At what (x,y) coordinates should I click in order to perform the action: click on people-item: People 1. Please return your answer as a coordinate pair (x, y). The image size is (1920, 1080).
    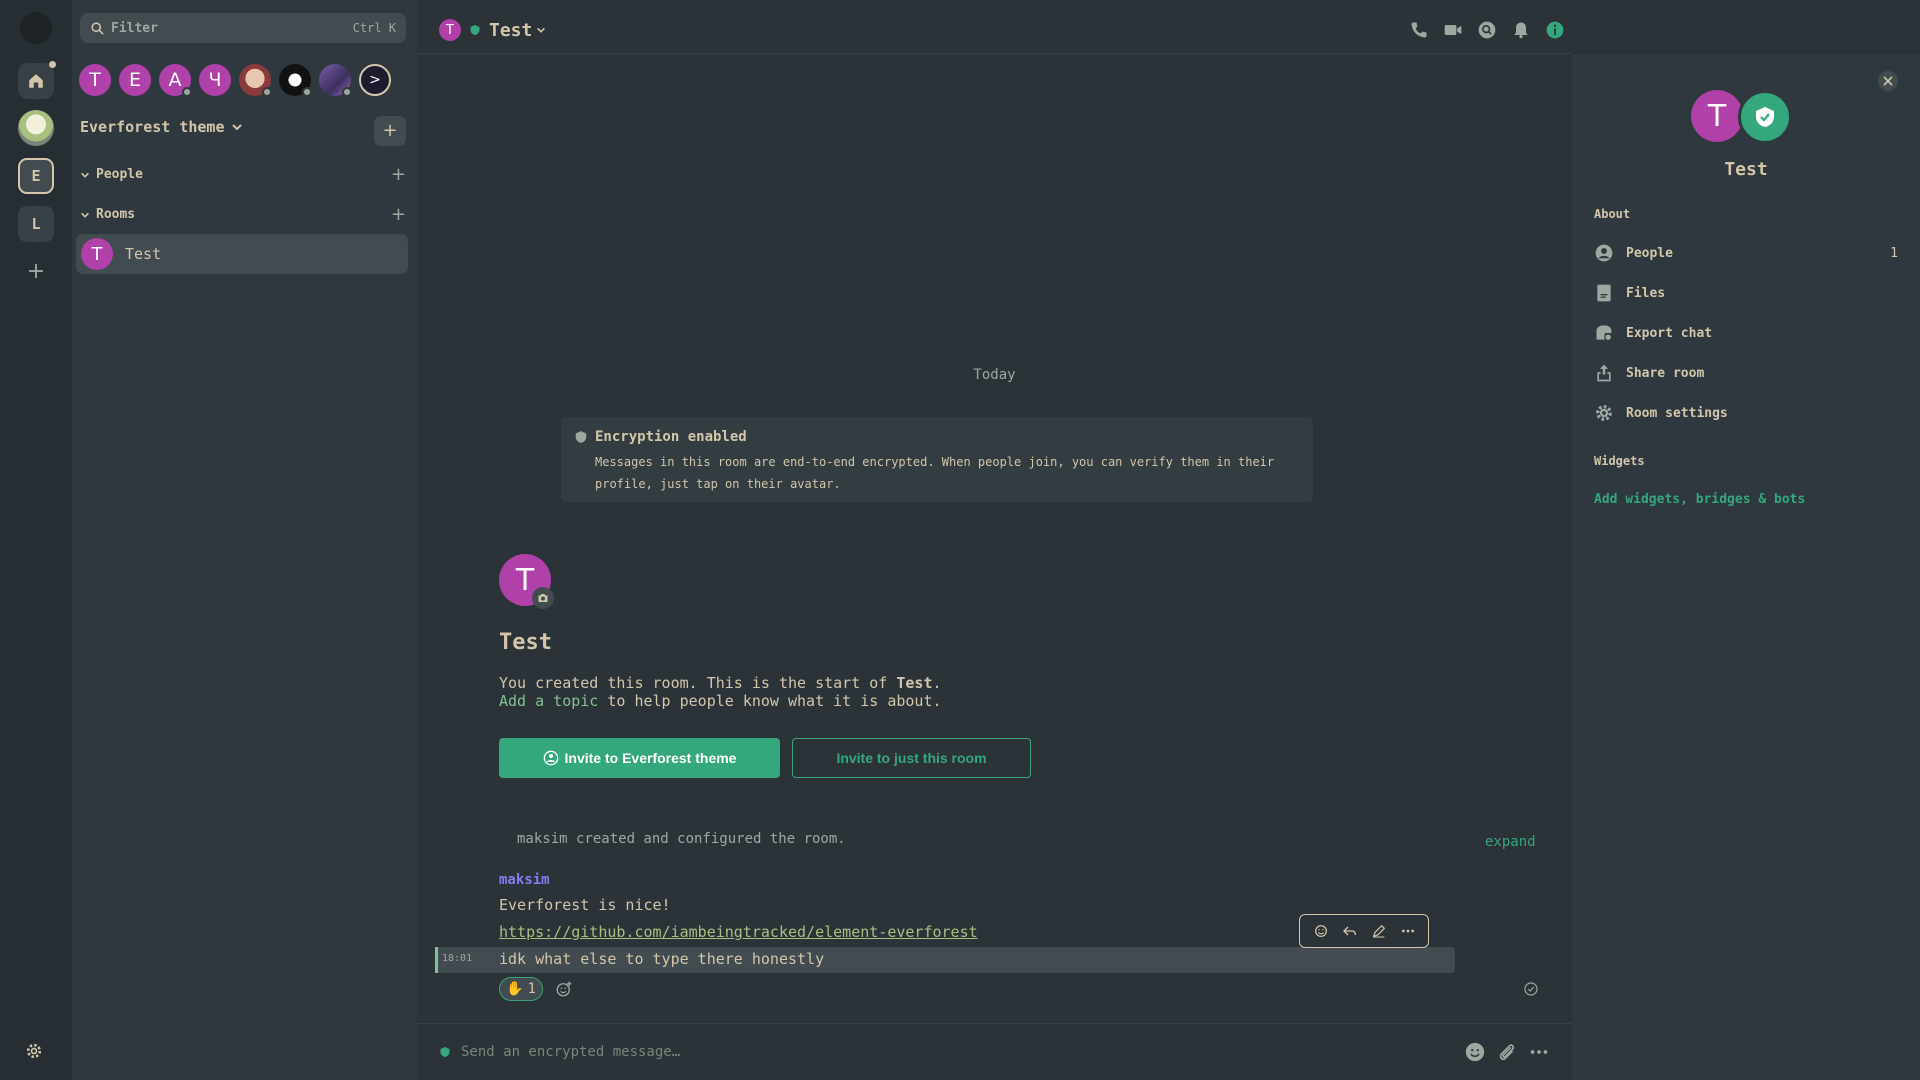
    Looking at the image, I should click on (1746, 253).